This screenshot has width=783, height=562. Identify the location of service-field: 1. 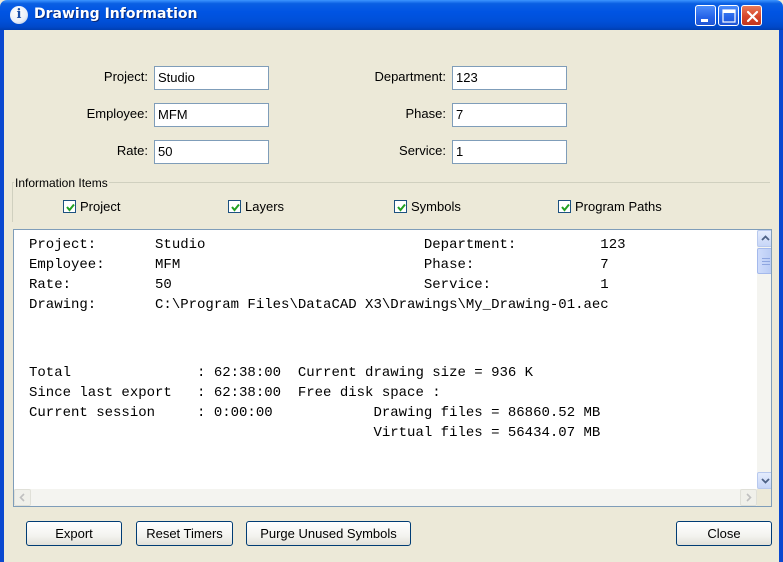
(509, 152).